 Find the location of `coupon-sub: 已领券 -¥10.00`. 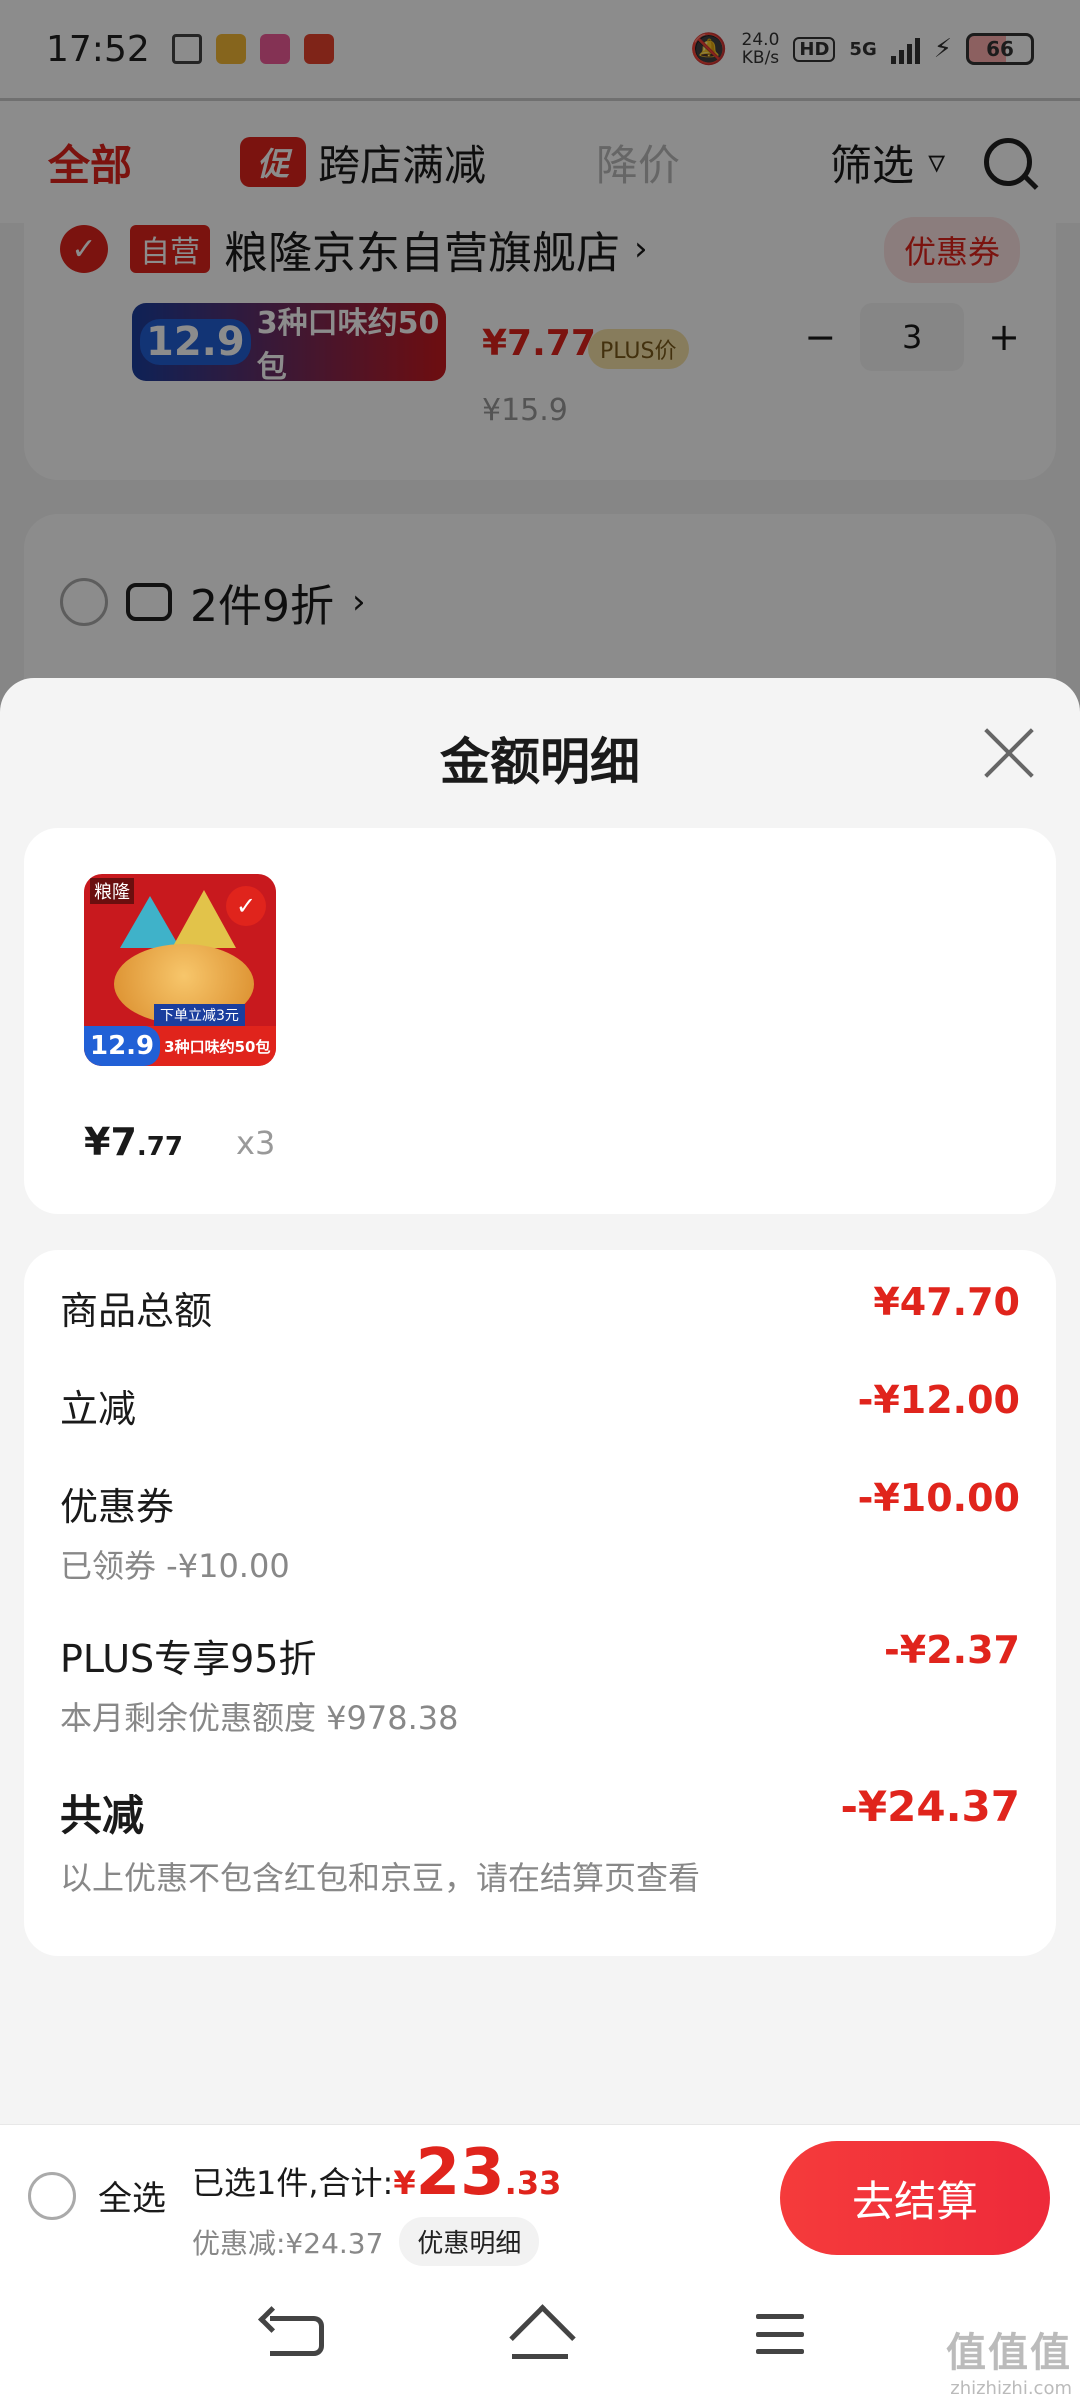

coupon-sub: 已领券 -¥10.00 is located at coordinates (175, 1566).